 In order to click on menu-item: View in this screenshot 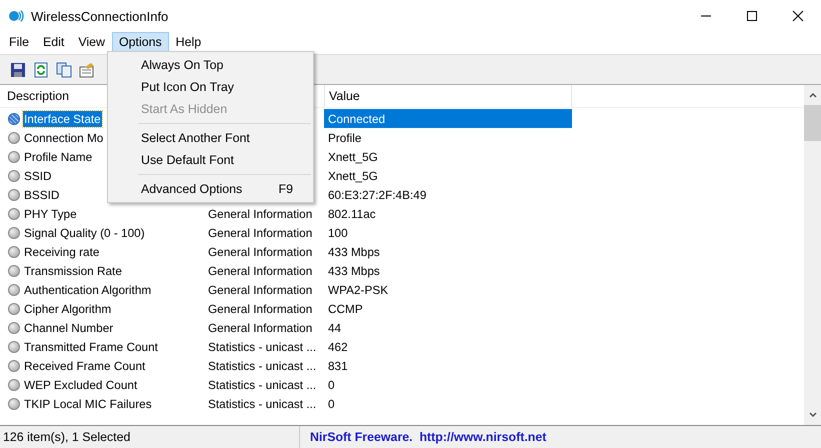, I will do `click(91, 42)`.